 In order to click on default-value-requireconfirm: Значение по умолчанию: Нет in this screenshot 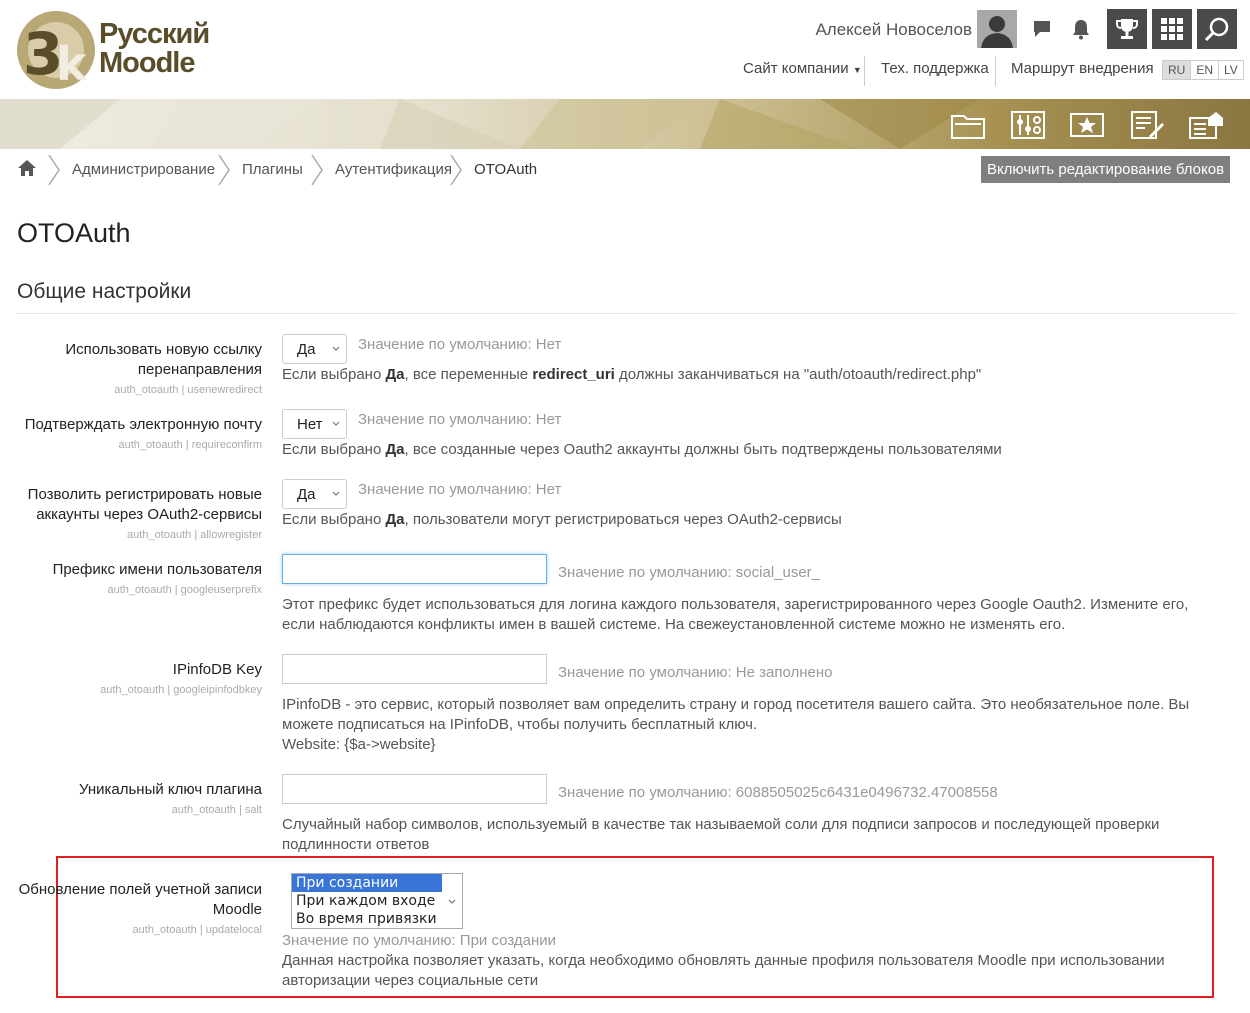, I will do `click(460, 419)`.